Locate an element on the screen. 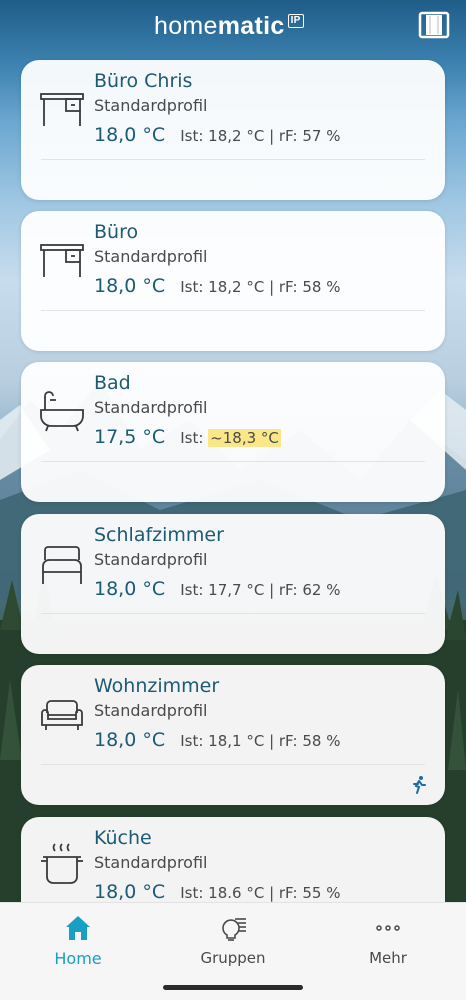  lightbulb-list-icon is located at coordinates (234, 929).